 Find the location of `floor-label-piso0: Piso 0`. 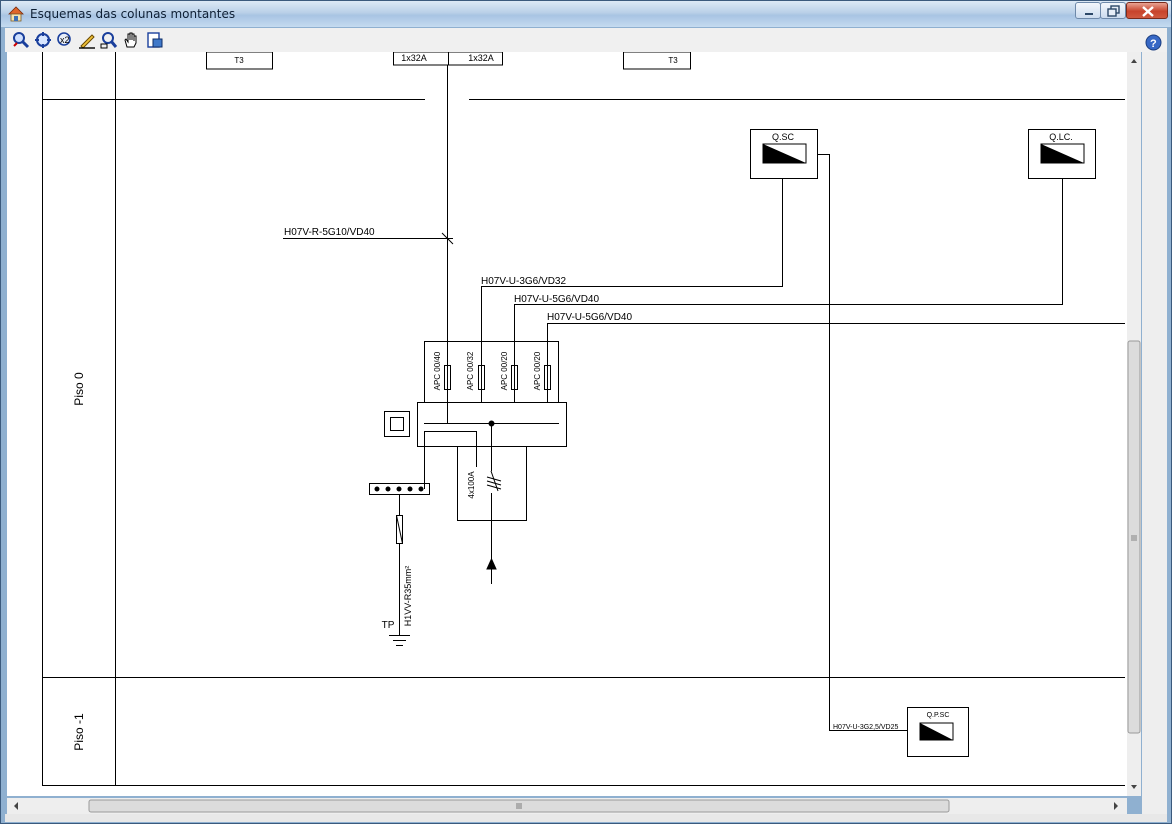

floor-label-piso0: Piso 0 is located at coordinates (79, 389).